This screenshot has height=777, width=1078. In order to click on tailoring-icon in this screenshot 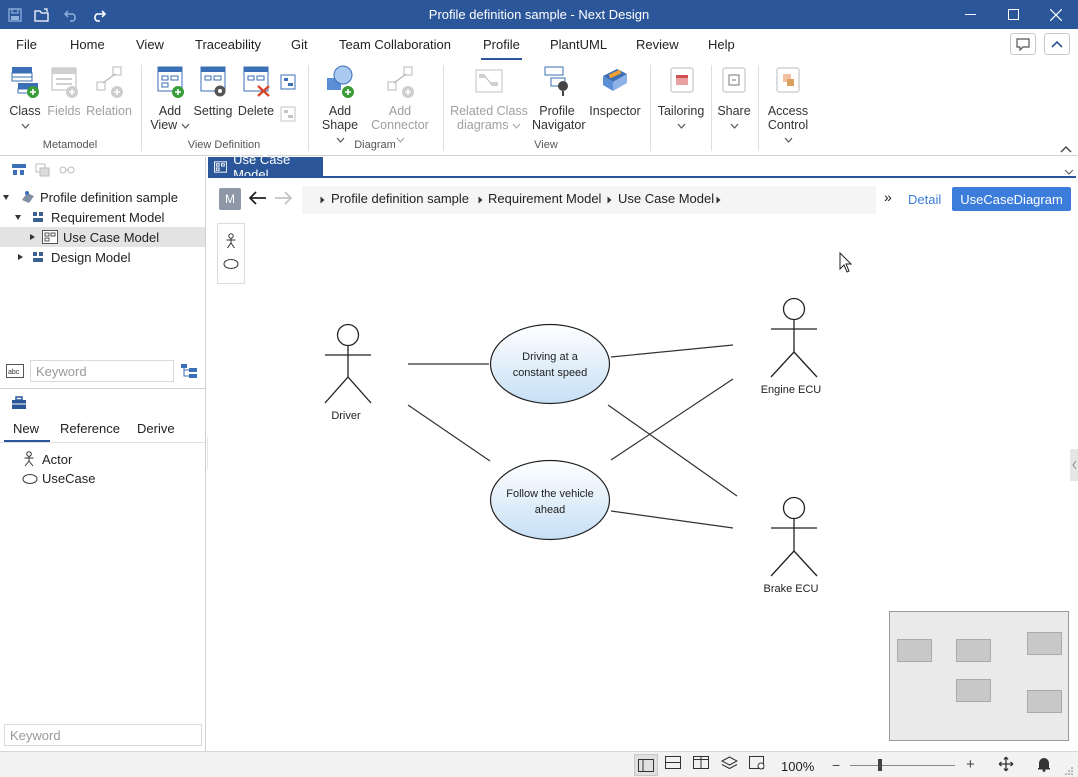, I will do `click(682, 80)`.